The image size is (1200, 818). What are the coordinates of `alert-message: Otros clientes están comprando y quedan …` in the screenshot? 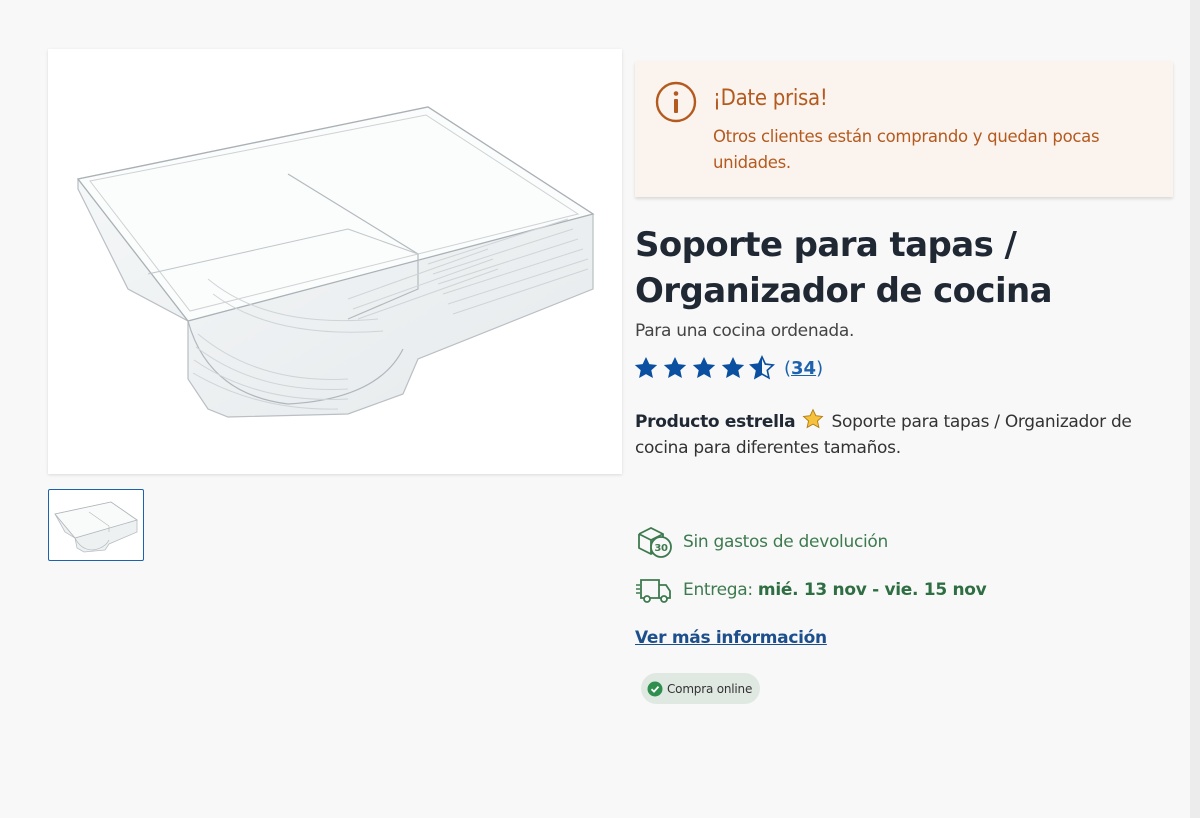 It's located at (906, 149).